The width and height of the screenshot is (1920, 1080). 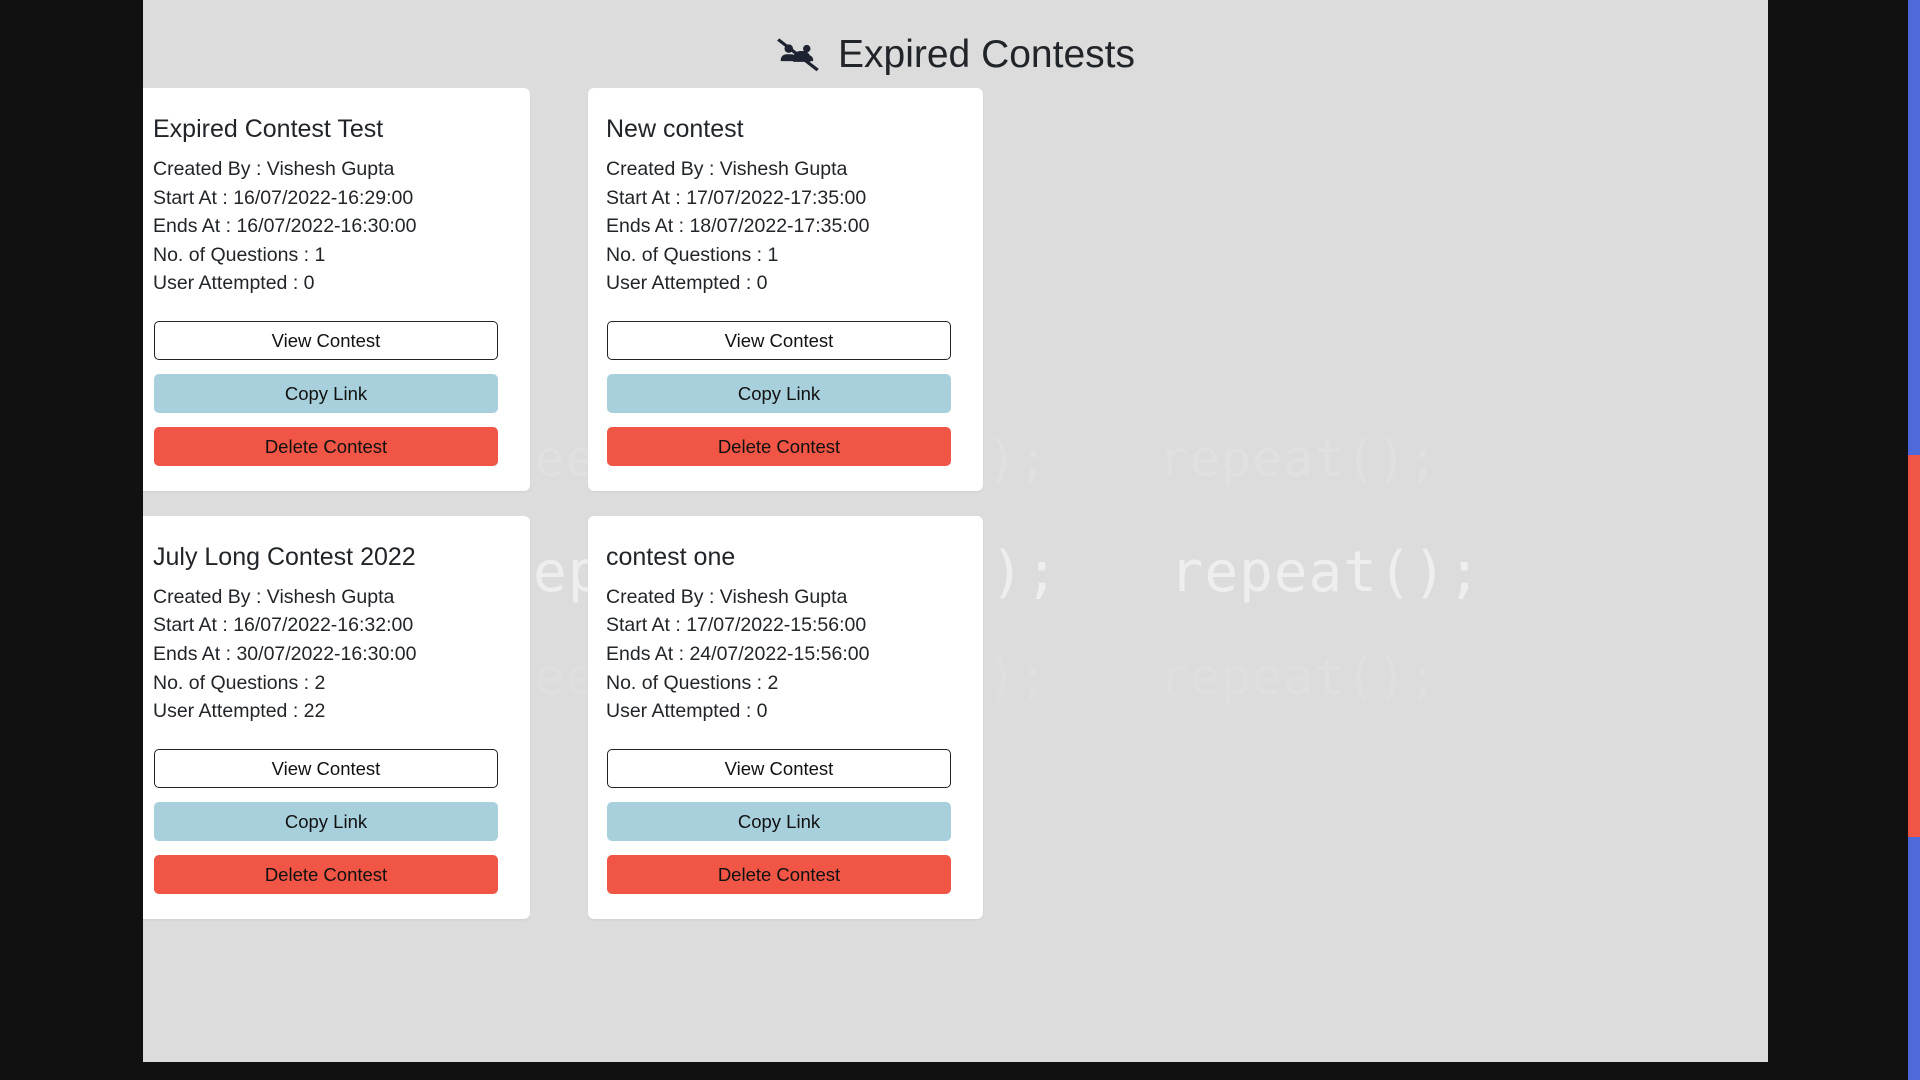 What do you see at coordinates (738, 226) in the screenshot?
I see `contest-ends-at: Ends At : 18/07/2022-17:35:00` at bounding box center [738, 226].